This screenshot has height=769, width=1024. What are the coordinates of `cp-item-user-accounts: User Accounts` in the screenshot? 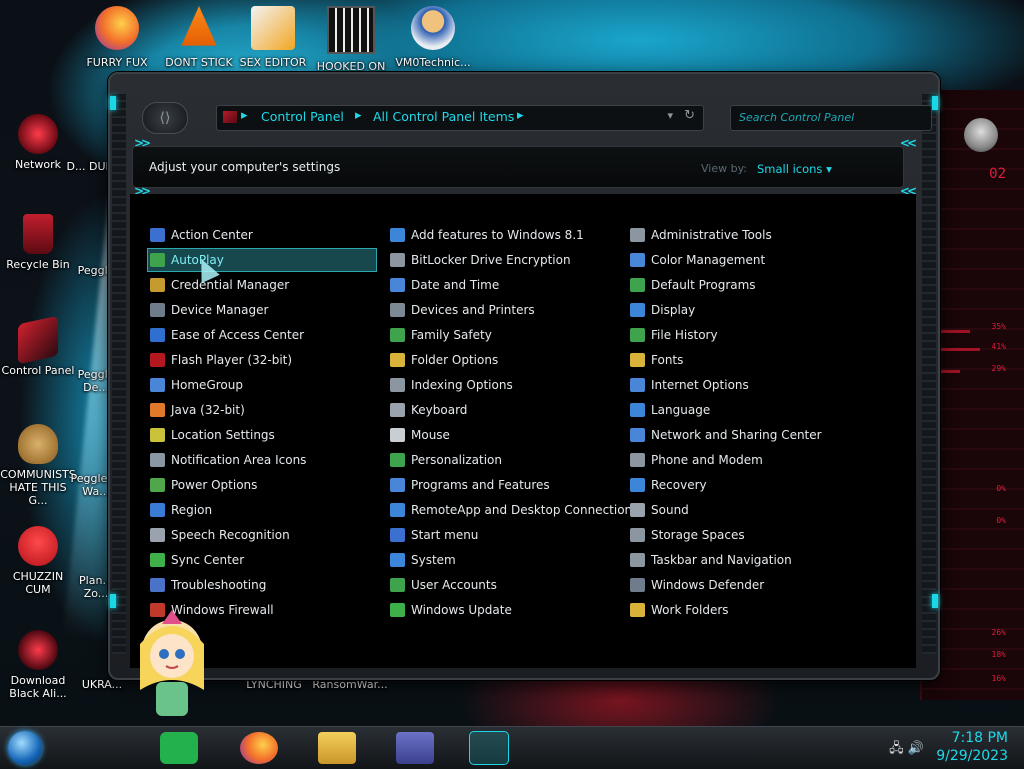 It's located at (442, 585).